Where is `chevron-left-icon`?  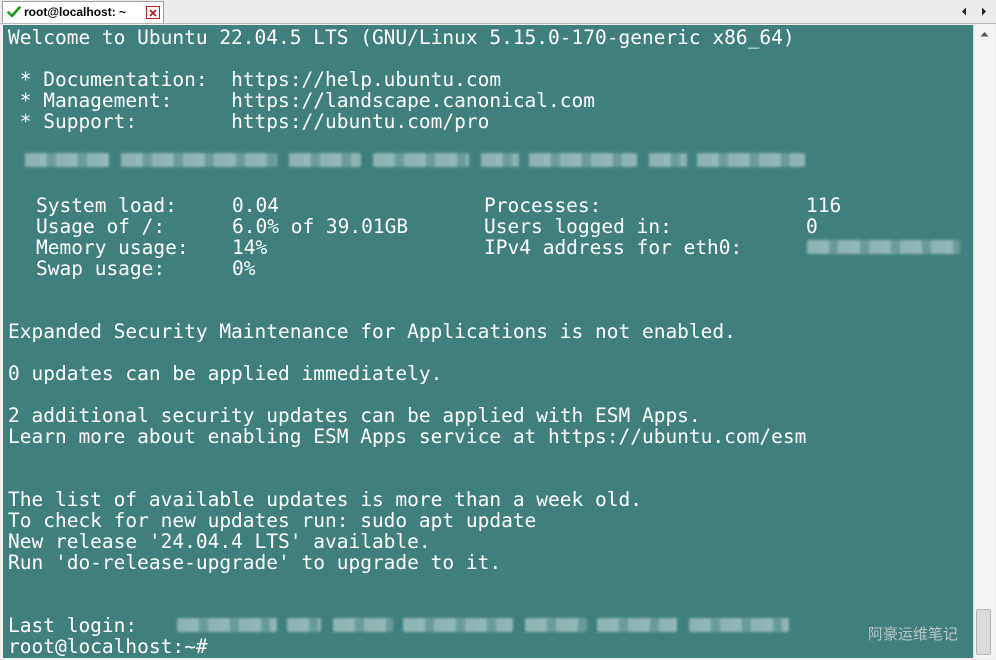
chevron-left-icon is located at coordinates (964, 11).